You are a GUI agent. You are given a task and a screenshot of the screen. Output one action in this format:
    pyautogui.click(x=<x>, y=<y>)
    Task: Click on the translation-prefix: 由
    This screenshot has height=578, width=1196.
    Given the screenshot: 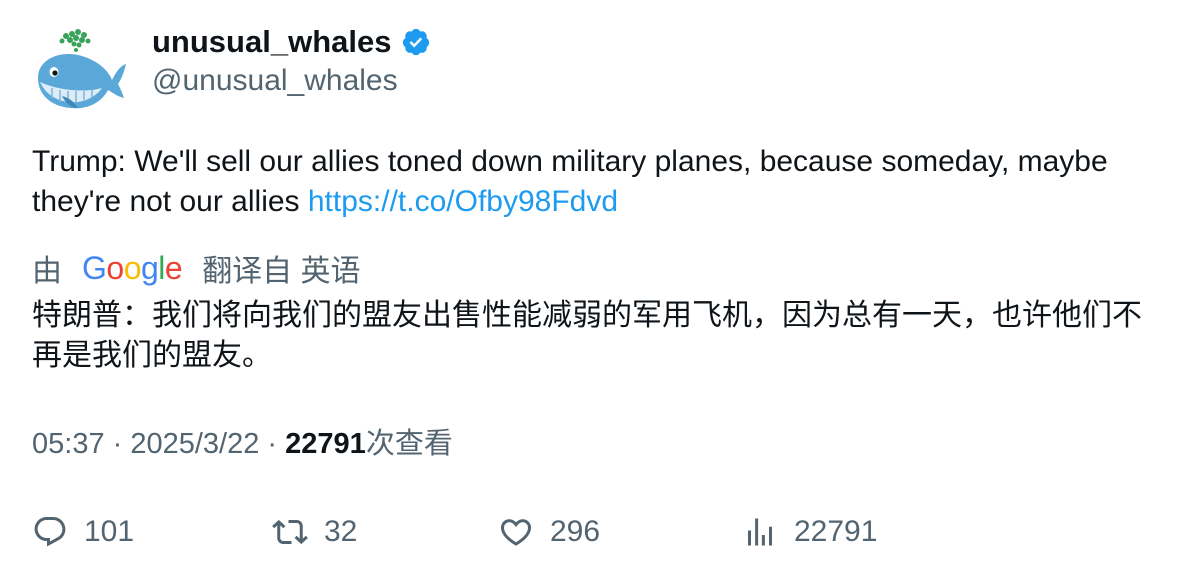 What is the action you would take?
    pyautogui.click(x=47, y=271)
    